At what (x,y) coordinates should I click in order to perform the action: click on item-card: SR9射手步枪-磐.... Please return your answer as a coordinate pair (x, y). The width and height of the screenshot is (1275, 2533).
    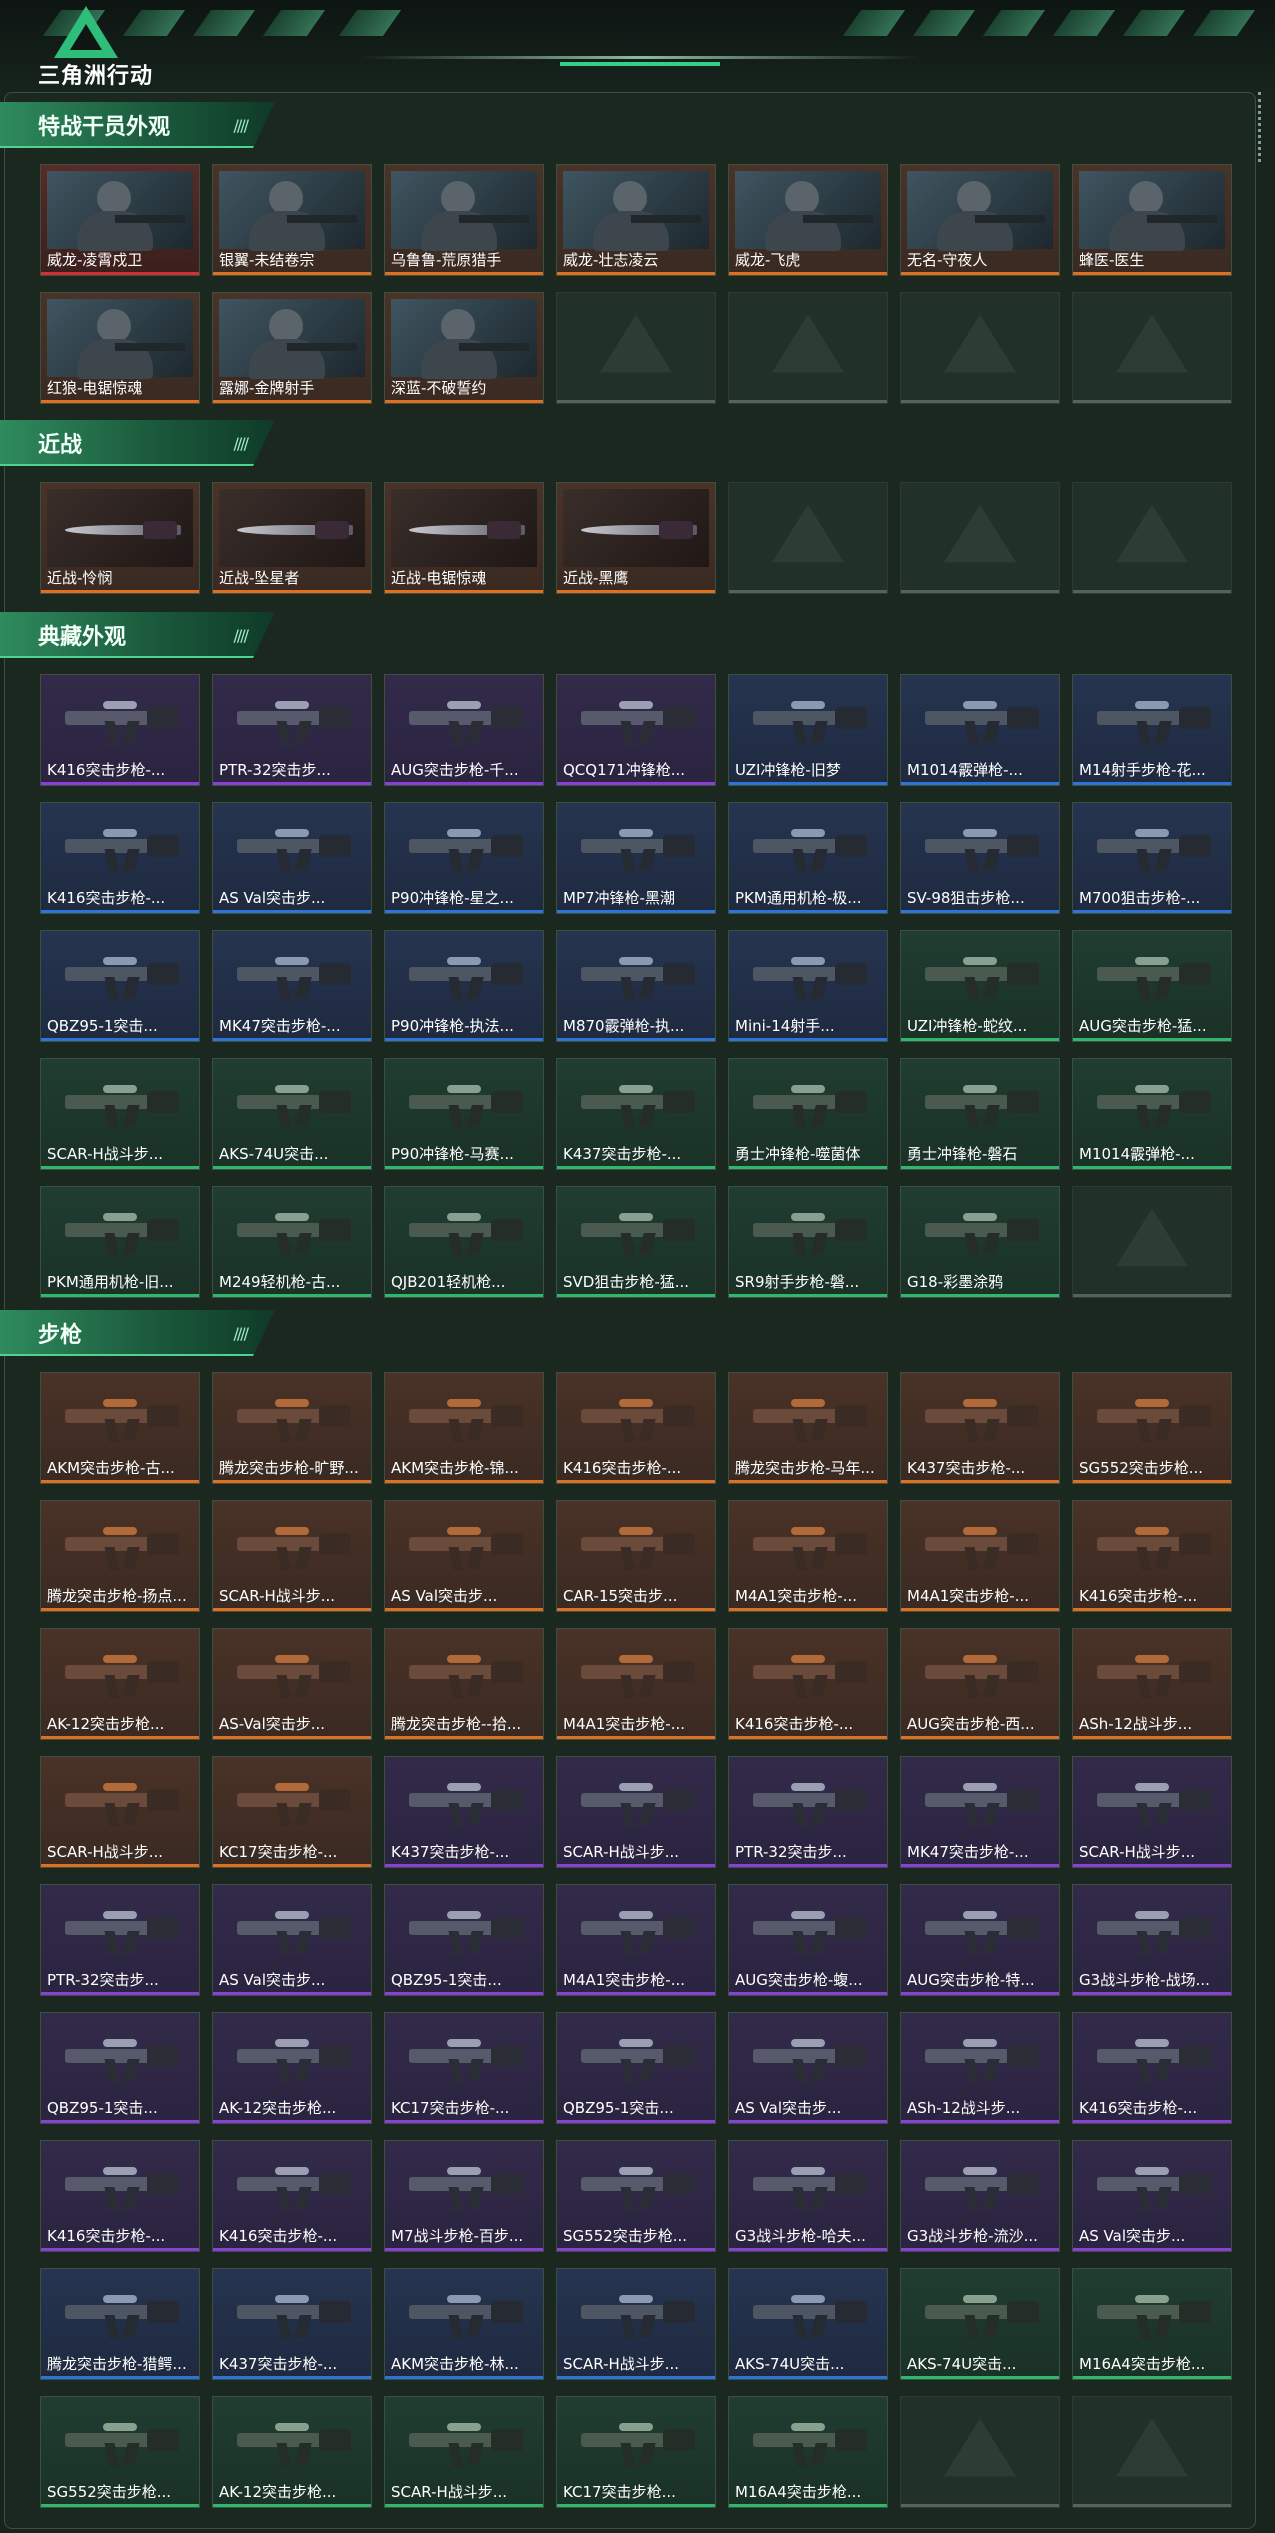
    Looking at the image, I should click on (808, 1242).